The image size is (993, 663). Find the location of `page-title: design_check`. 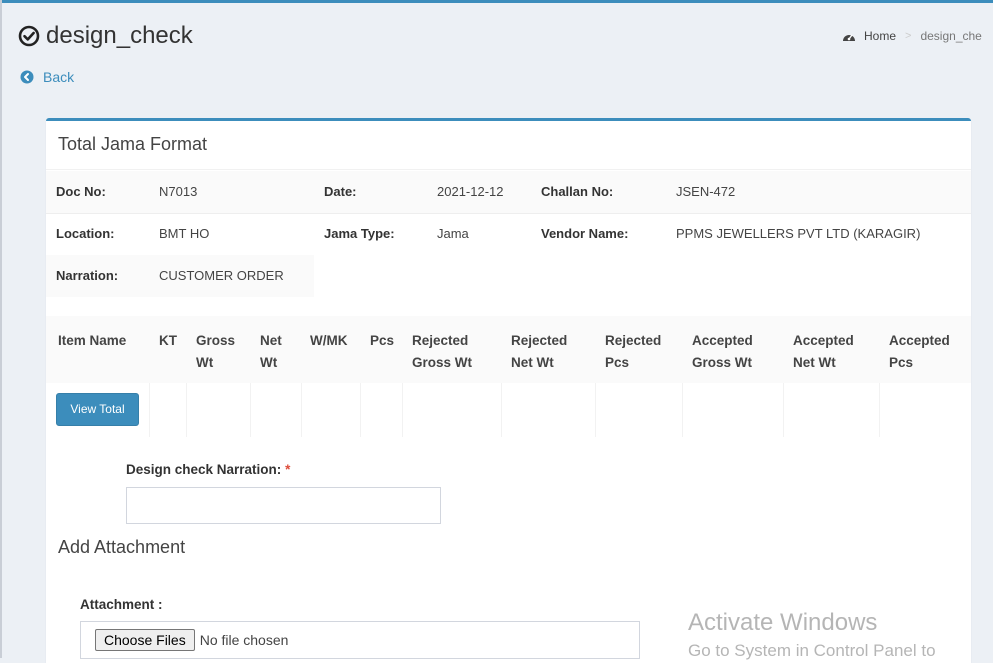

page-title: design_check is located at coordinates (105, 36).